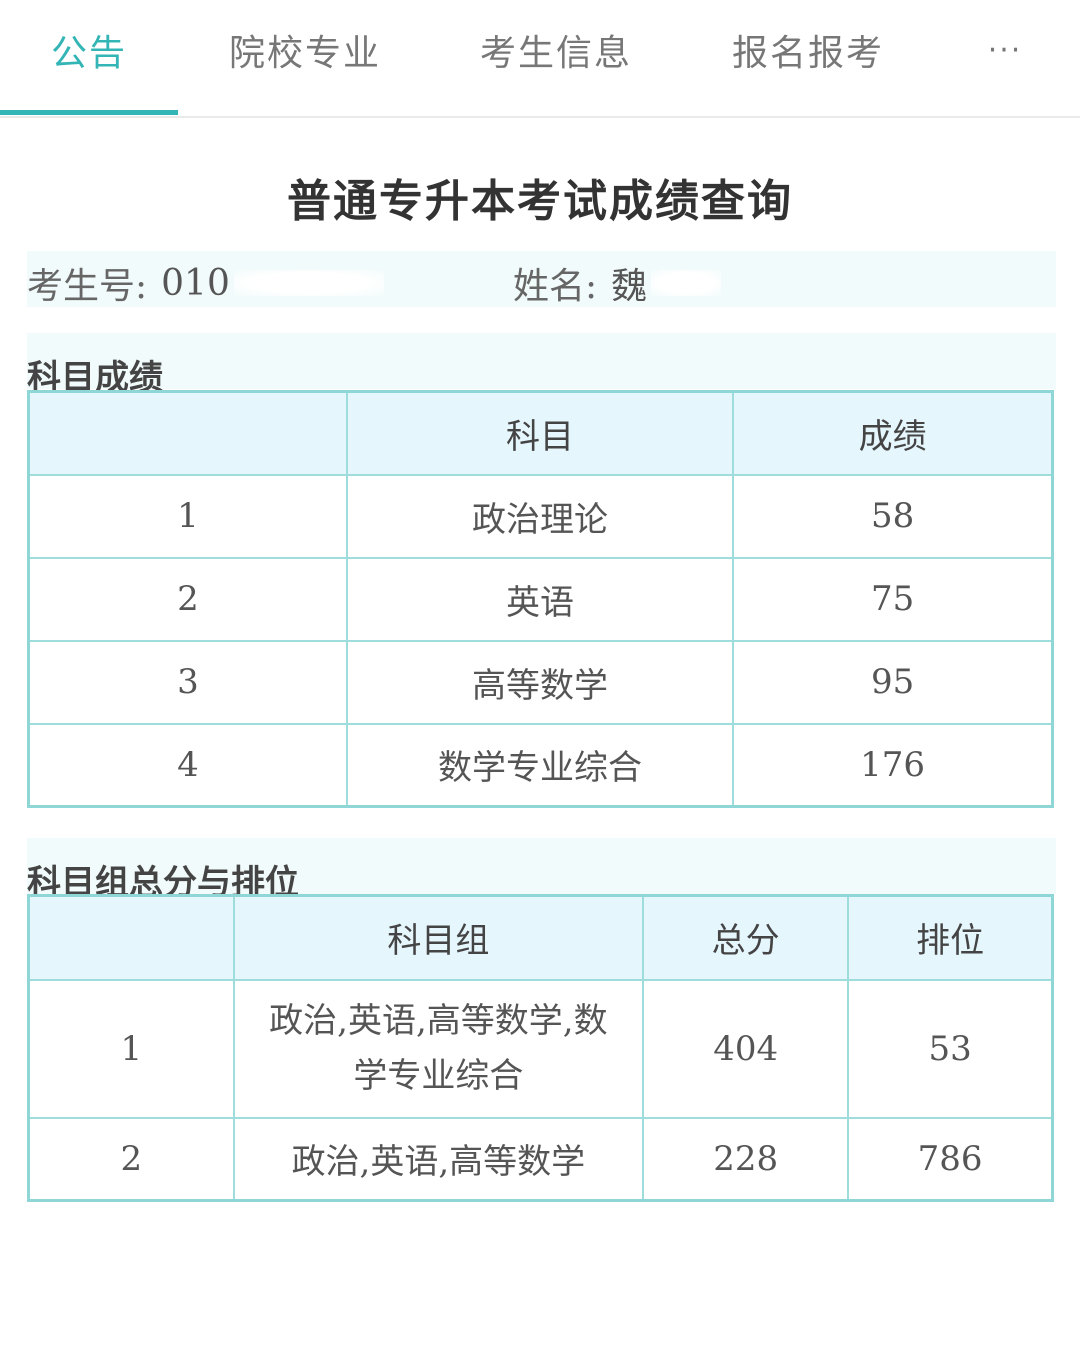 The height and width of the screenshot is (1350, 1080). Describe the element at coordinates (950, 937) in the screenshot. I see `column-header-rank: 排位` at that location.